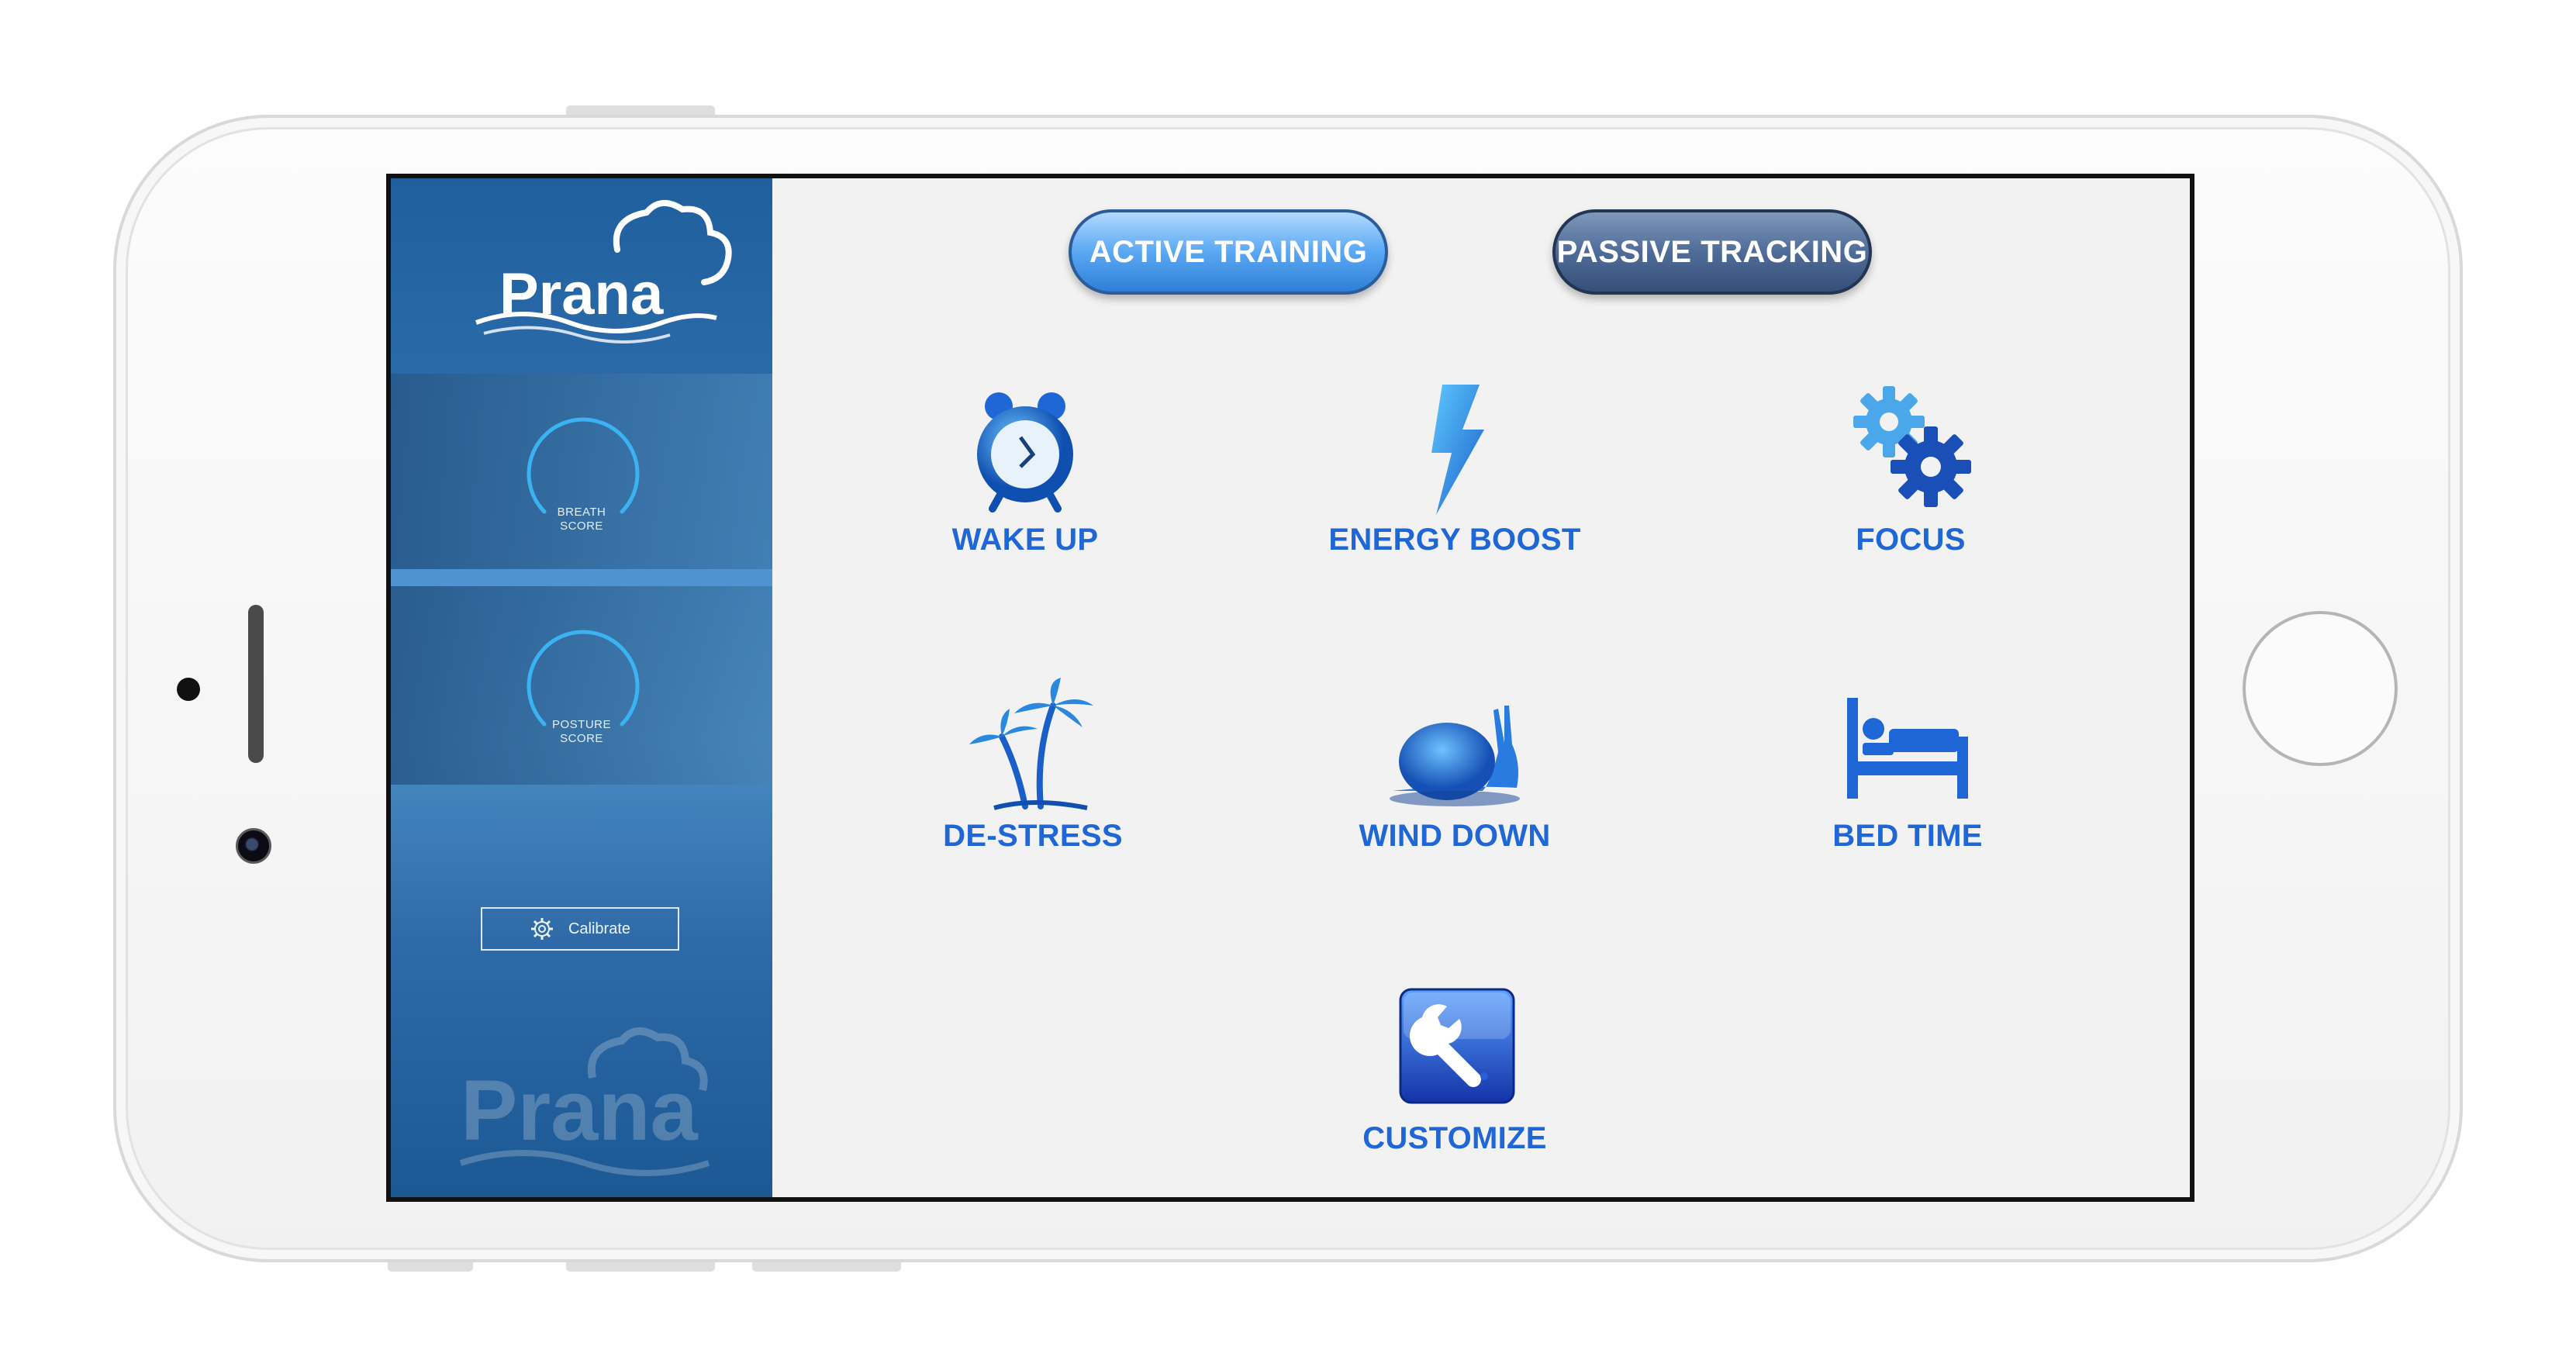 This screenshot has height=1360, width=2576. I want to click on phone-speaker, so click(256, 684).